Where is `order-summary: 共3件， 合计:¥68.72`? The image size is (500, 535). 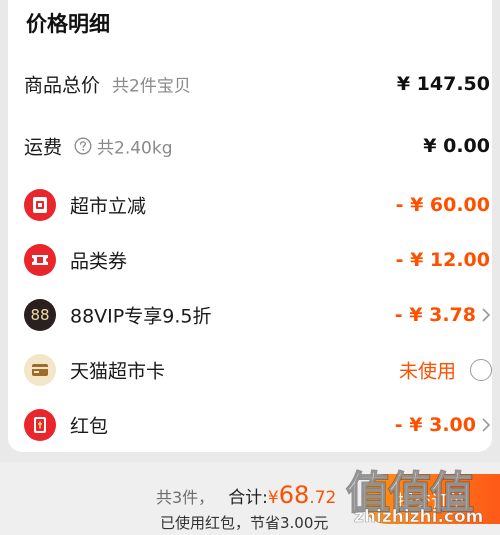
order-summary: 共3件， 合计:¥68.72 is located at coordinates (246, 495).